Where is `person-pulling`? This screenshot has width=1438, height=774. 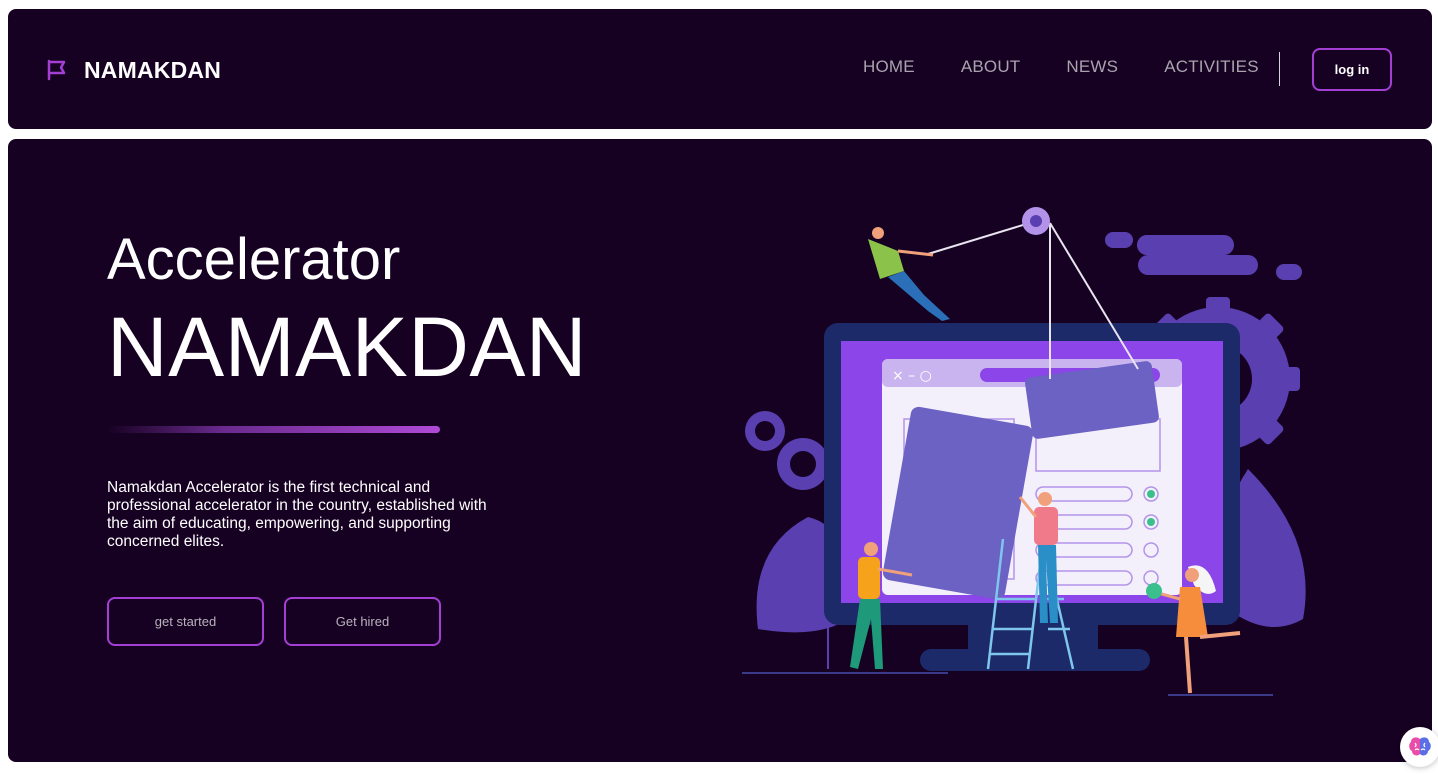 person-pulling is located at coordinates (909, 274).